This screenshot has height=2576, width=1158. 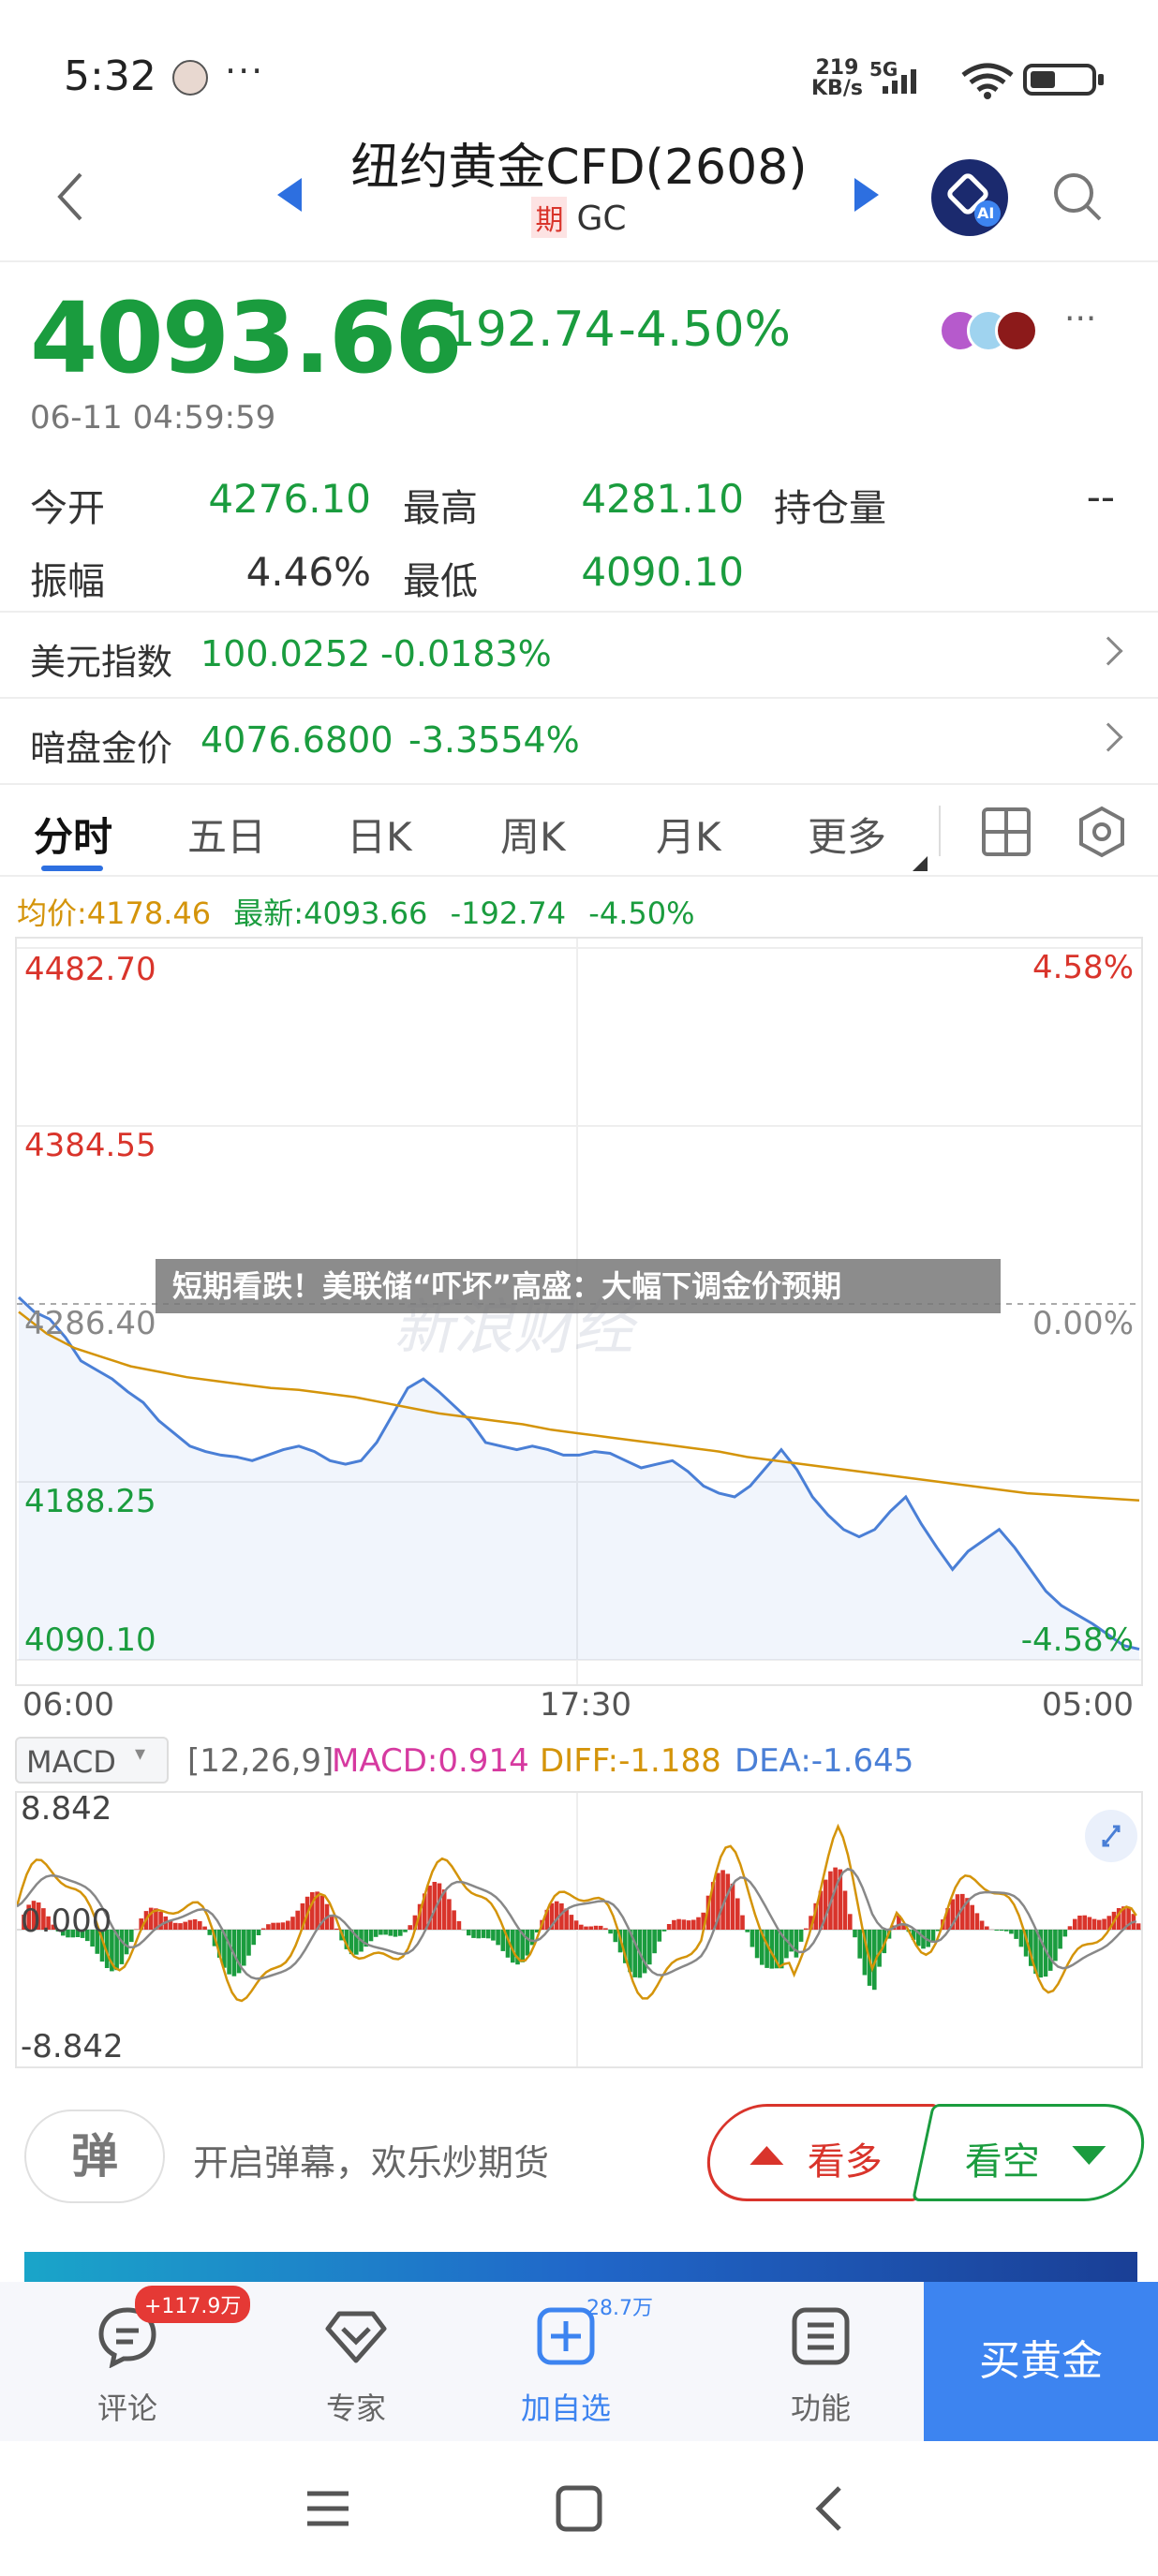 What do you see at coordinates (1077, 197) in the screenshot?
I see `search-icon` at bounding box center [1077, 197].